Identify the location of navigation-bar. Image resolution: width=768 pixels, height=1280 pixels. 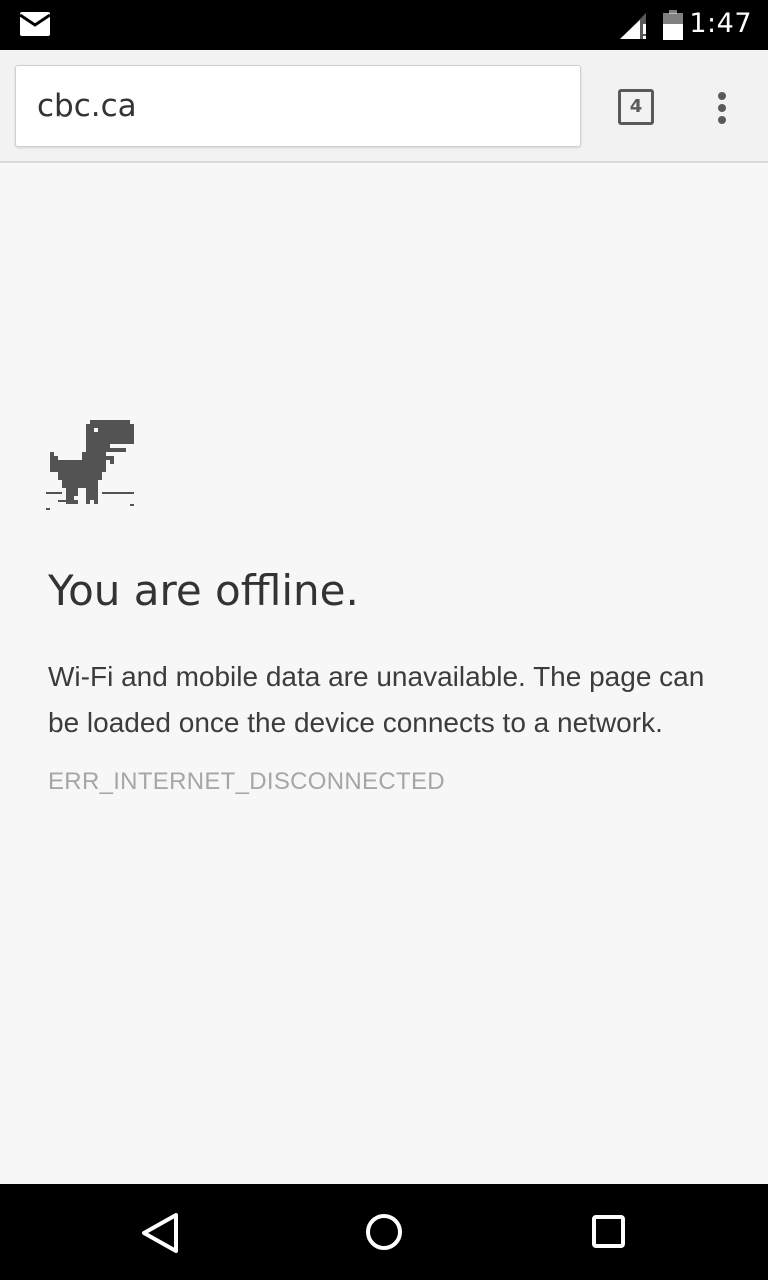
(384, 1232).